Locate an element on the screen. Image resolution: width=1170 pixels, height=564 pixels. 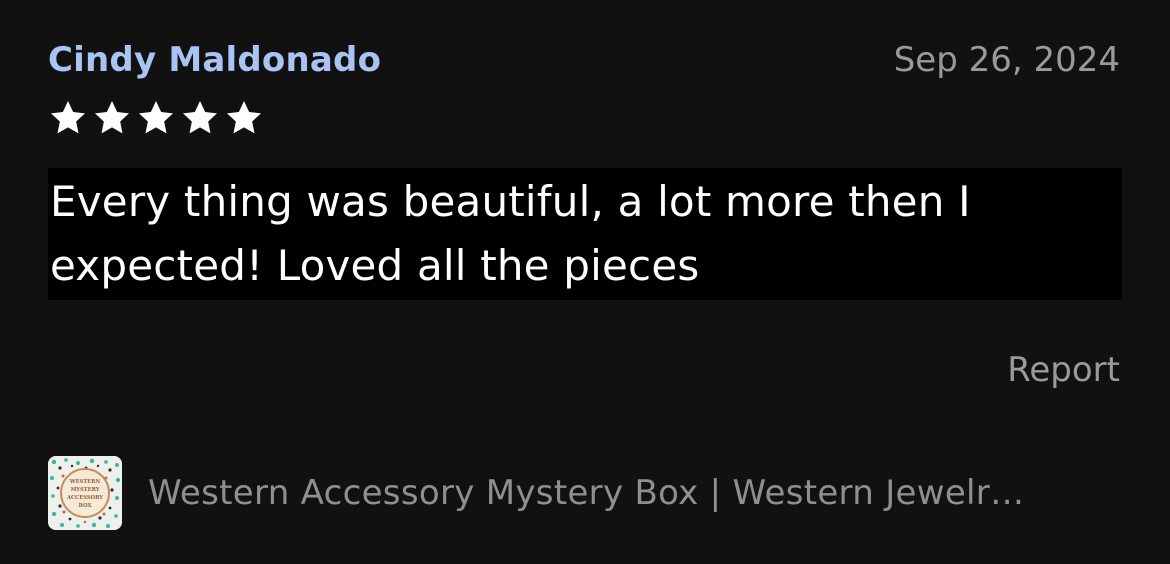
listing-thumbnail: WESTERN MYSTERY ACCESSORY BOX is located at coordinates (85, 493).